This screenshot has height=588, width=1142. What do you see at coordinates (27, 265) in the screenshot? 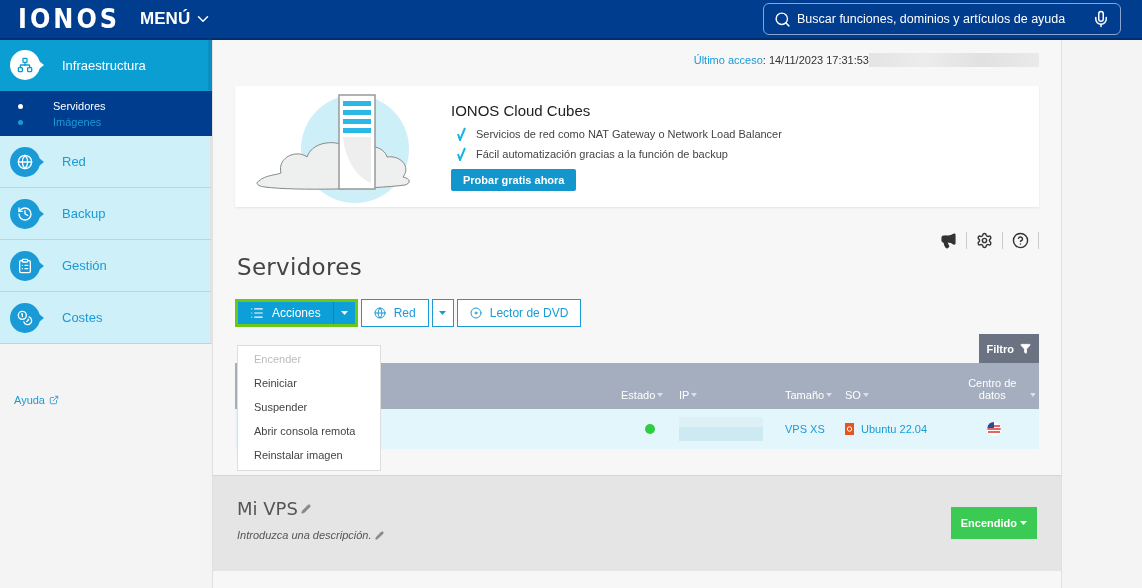
I see `clipboard-icon` at bounding box center [27, 265].